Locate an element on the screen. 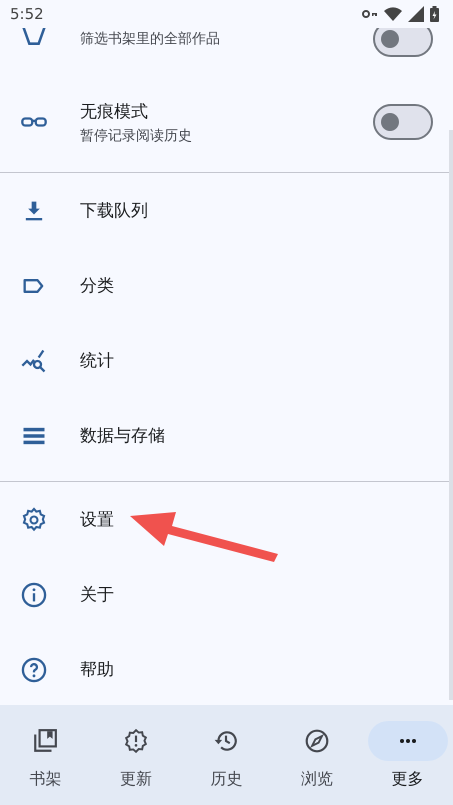 The height and width of the screenshot is (805, 453). status-time: 5:52 is located at coordinates (27, 14).